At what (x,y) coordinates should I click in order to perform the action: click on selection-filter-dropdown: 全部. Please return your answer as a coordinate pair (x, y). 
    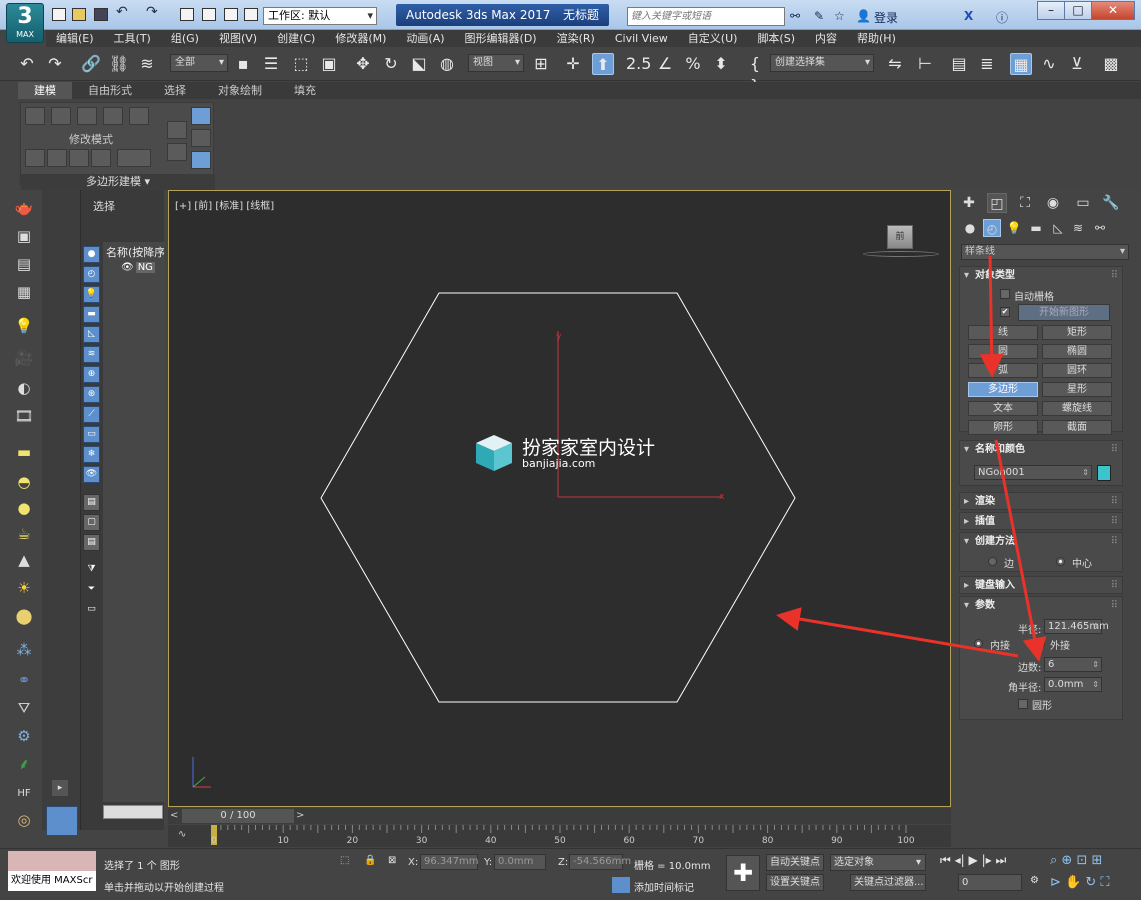
    Looking at the image, I should click on (199, 63).